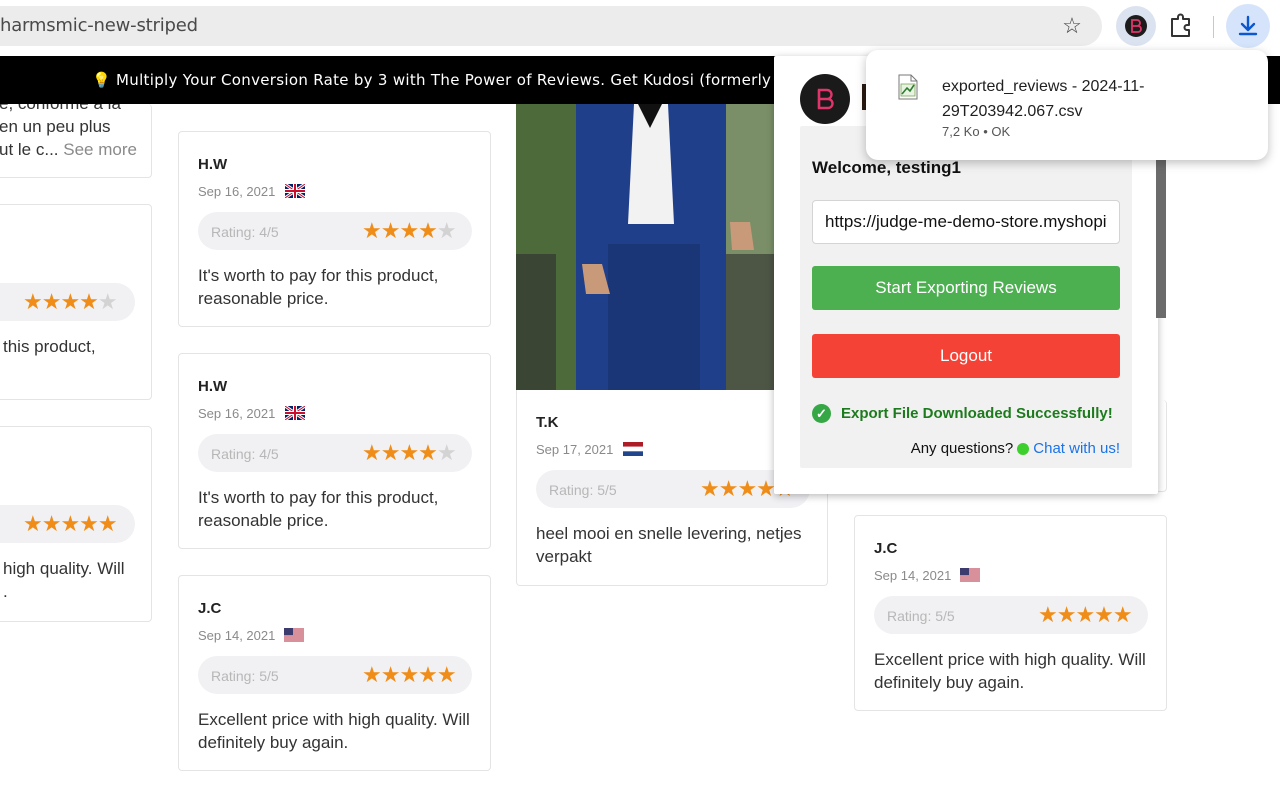  I want to click on welcome-text: Welcome, testing1, so click(886, 167).